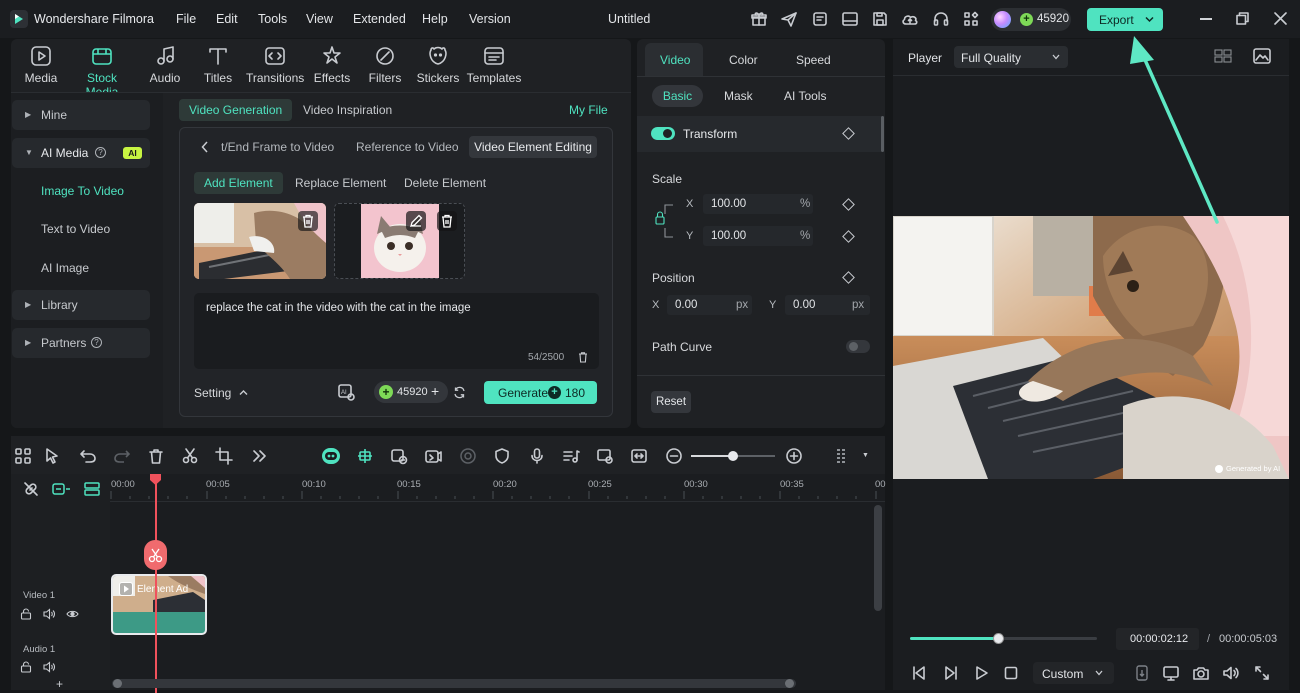  What do you see at coordinates (236, 110) in the screenshot?
I see `tab-video-generation: Video Generation` at bounding box center [236, 110].